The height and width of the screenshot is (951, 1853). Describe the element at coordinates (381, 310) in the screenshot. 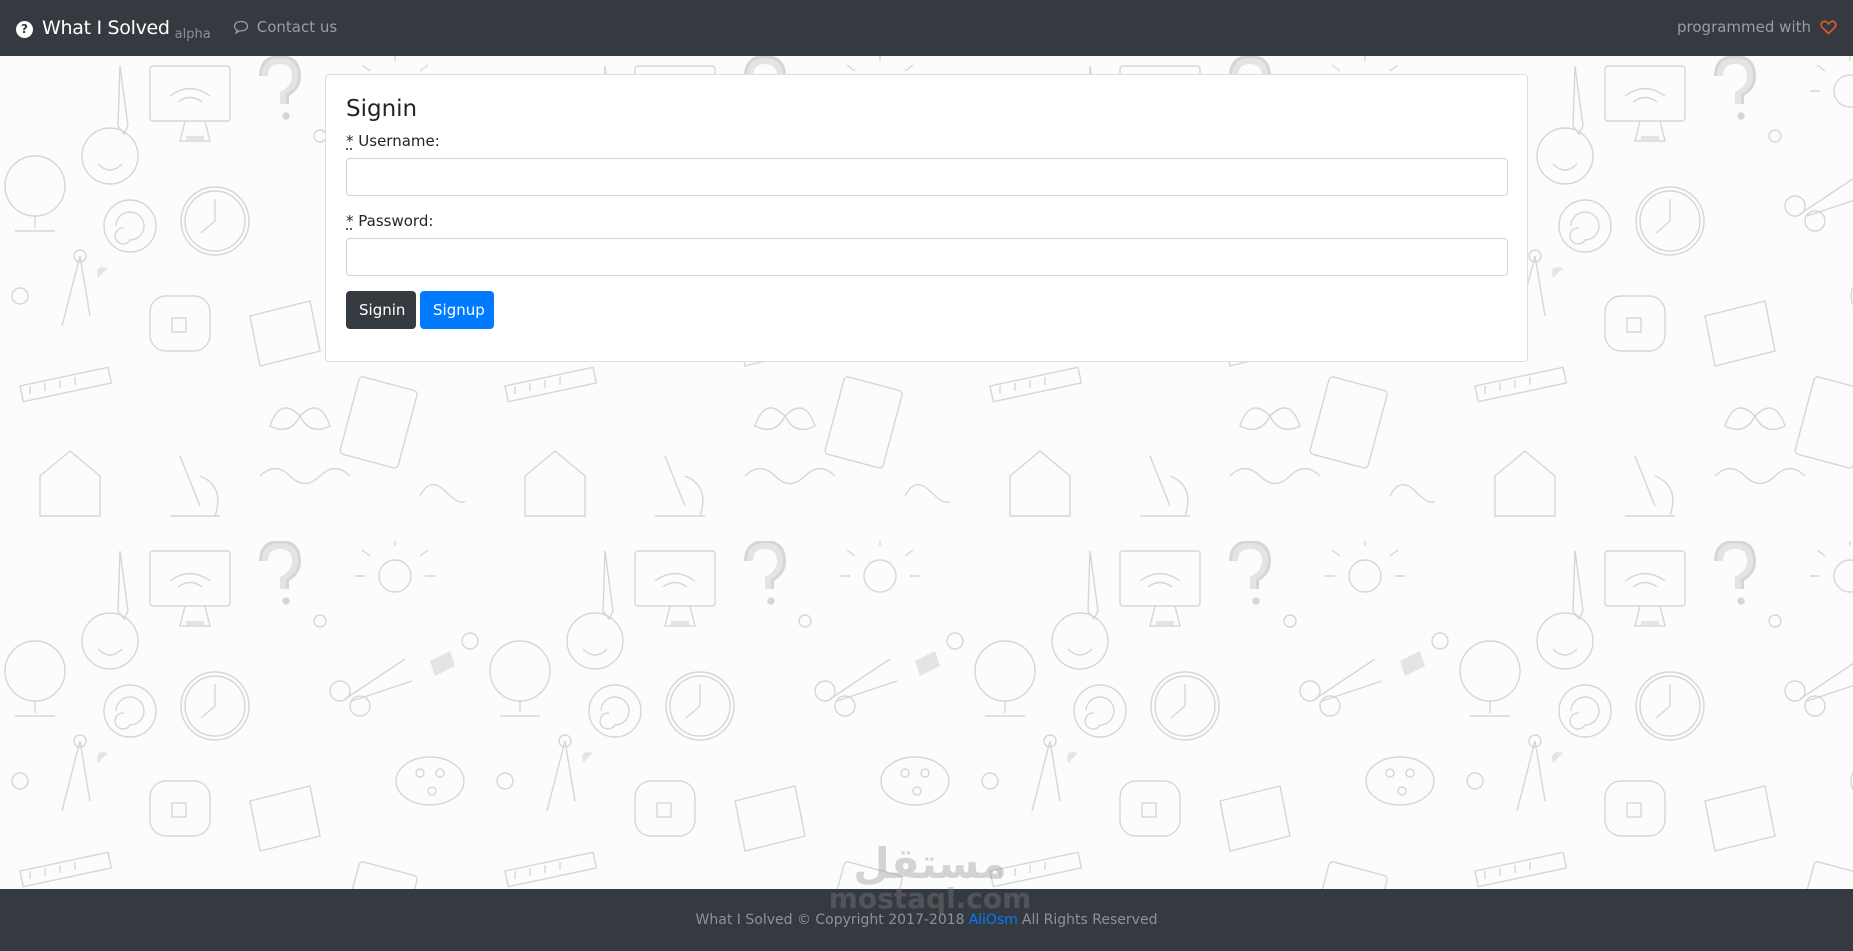

I see `signin-button: Signin` at that location.